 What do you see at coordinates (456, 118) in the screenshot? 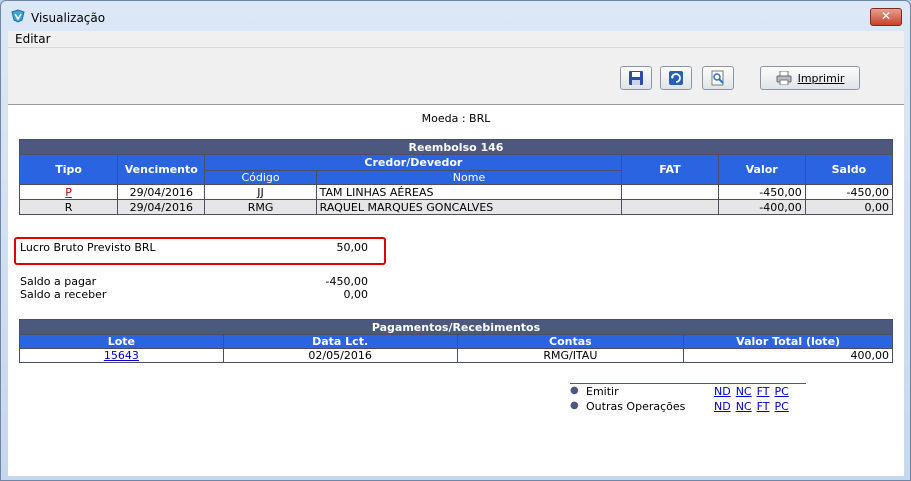
I see `currency-line: Moeda : BRL` at bounding box center [456, 118].